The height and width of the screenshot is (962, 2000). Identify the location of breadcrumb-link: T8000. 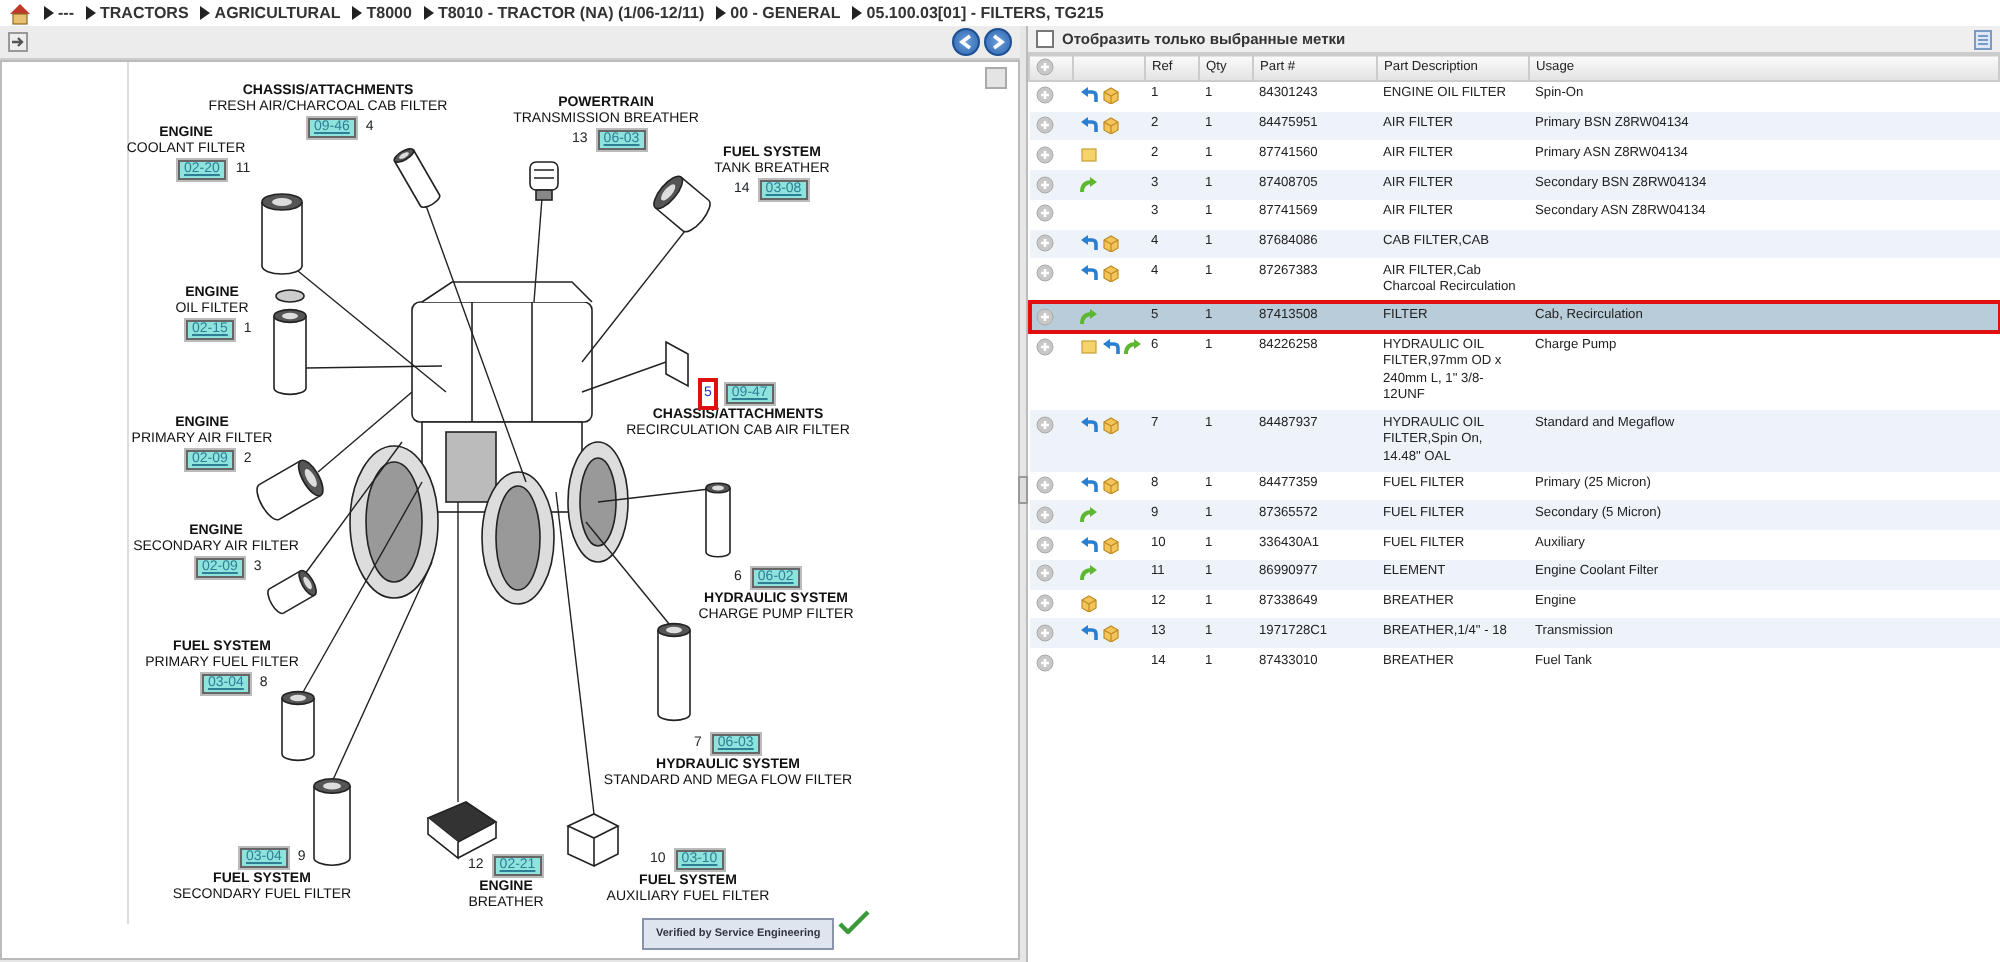
(389, 13).